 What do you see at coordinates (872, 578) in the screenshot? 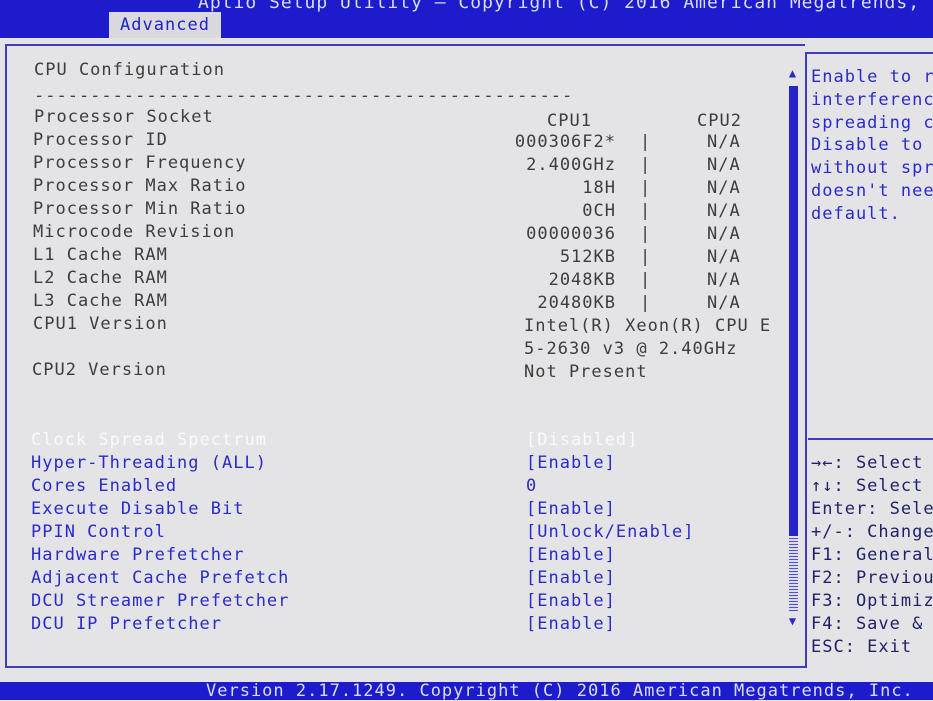
I see `key-hint: F2: Previou` at bounding box center [872, 578].